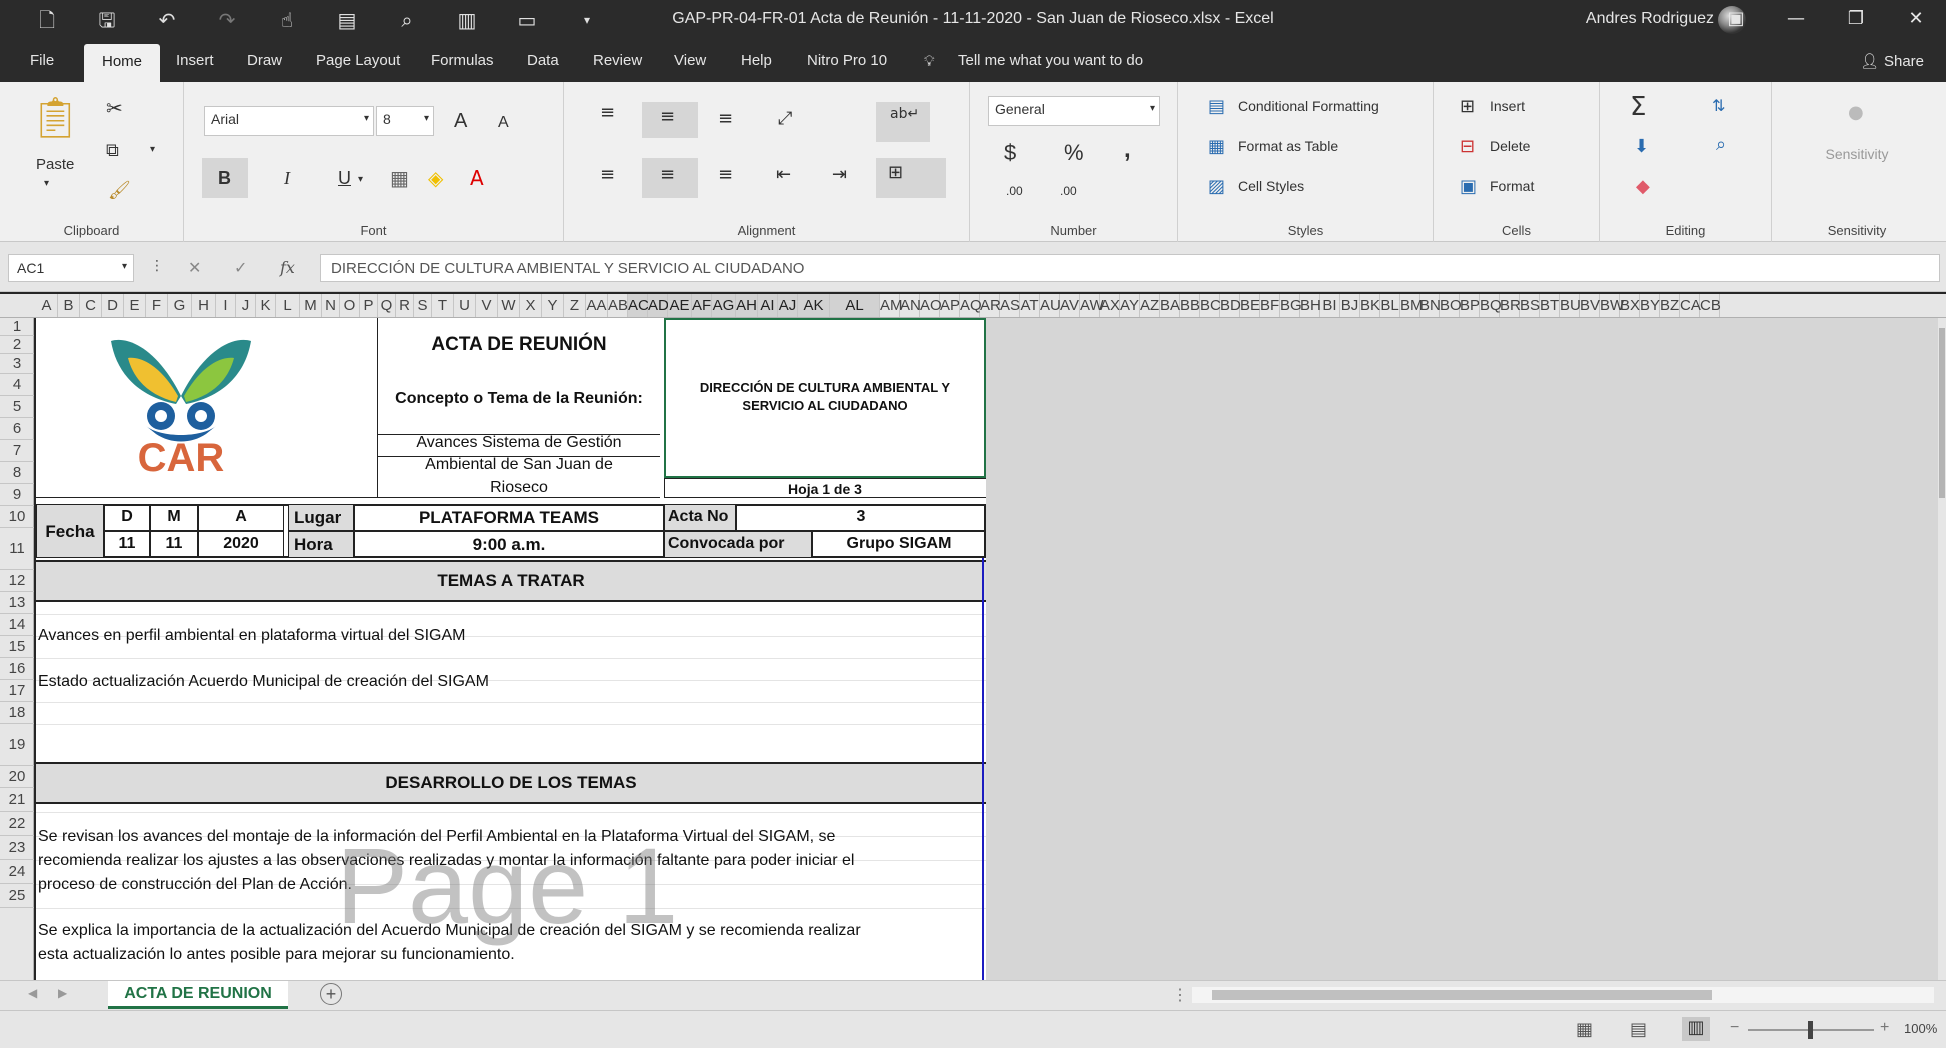 This screenshot has height=1048, width=1946. What do you see at coordinates (638, 305) in the screenshot?
I see `column-header-ac: AC` at bounding box center [638, 305].